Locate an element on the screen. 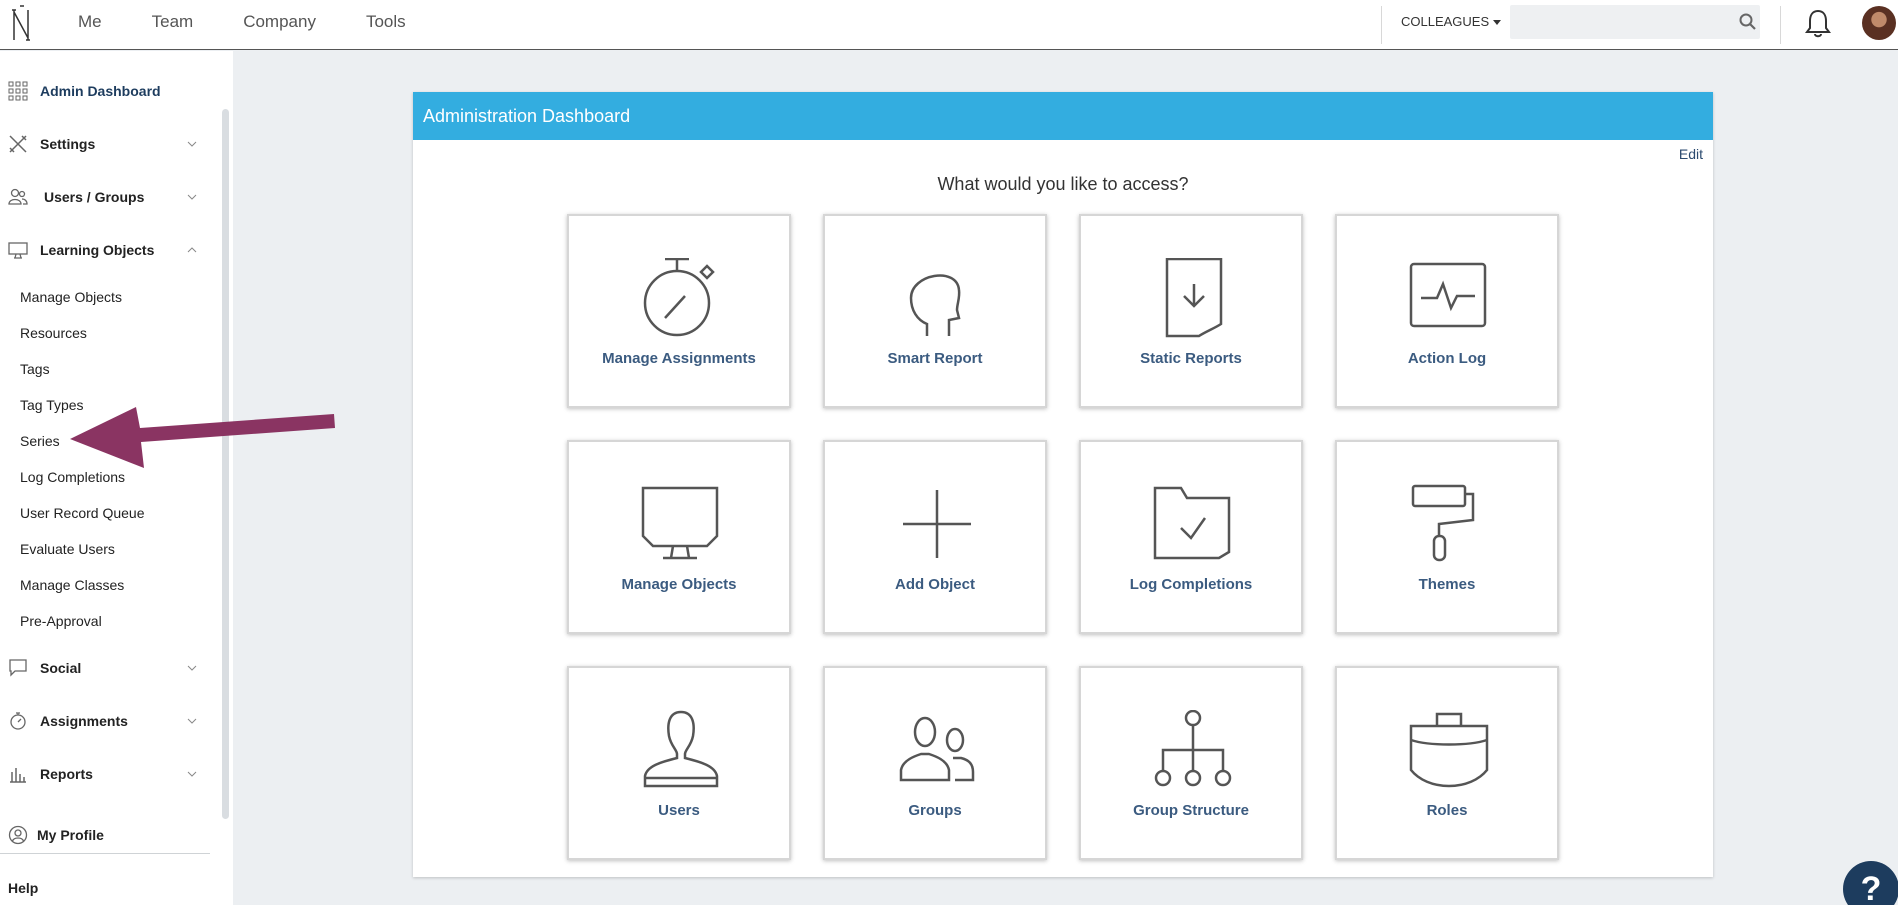  avatar is located at coordinates (1879, 23).